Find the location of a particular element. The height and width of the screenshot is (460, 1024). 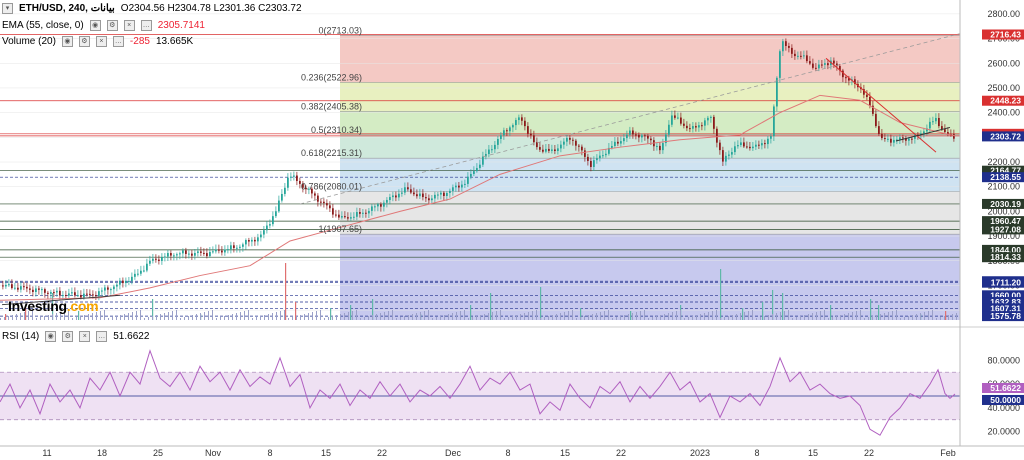

time-tick: 8 is located at coordinates (507, 453).